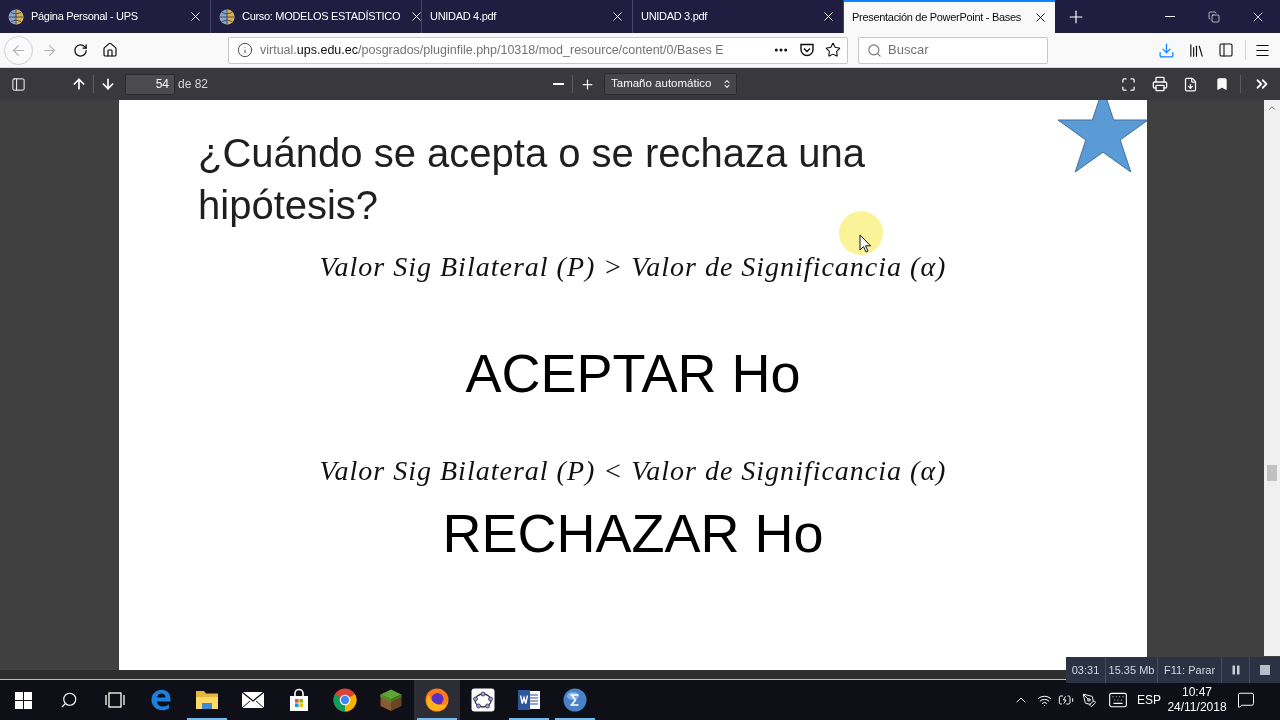 This screenshot has width=1280, height=720. Describe the element at coordinates (193, 84) in the screenshot. I see `page-count: de 82` at that location.